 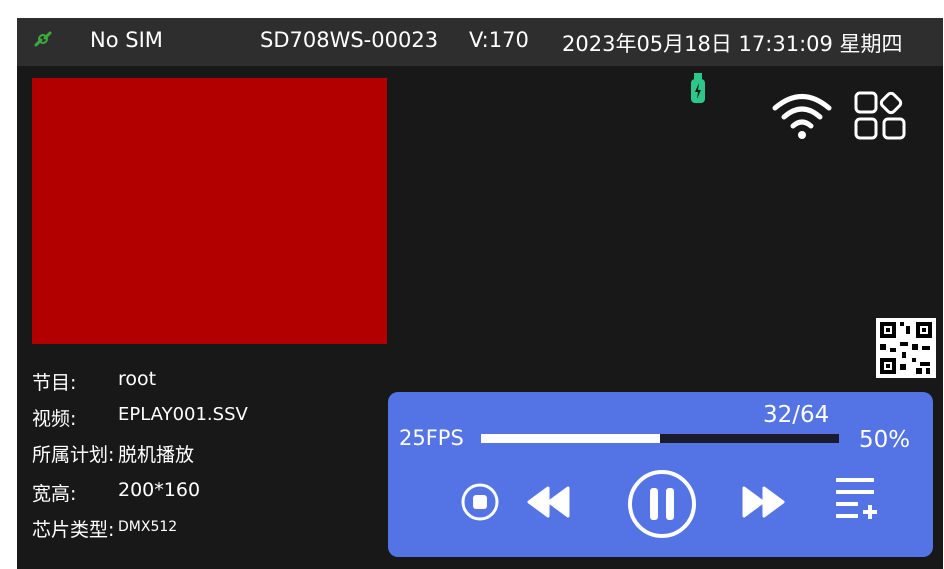 I want to click on progress-bar, so click(x=660, y=438).